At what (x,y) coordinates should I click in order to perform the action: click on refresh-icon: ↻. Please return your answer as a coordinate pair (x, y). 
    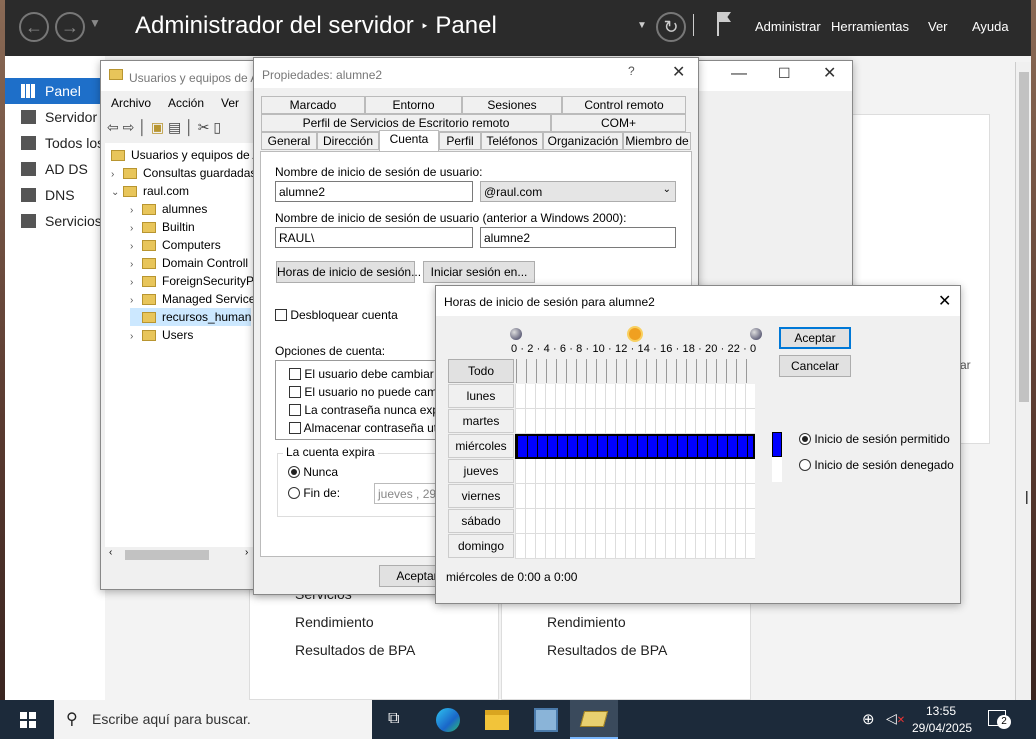
    Looking at the image, I should click on (671, 27).